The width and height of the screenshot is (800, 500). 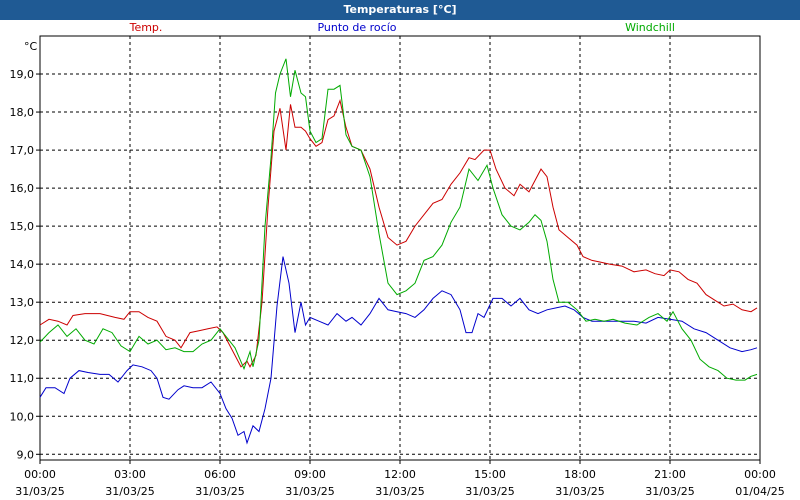 I want to click on y-tick-label: 9,0, so click(x=26, y=454).